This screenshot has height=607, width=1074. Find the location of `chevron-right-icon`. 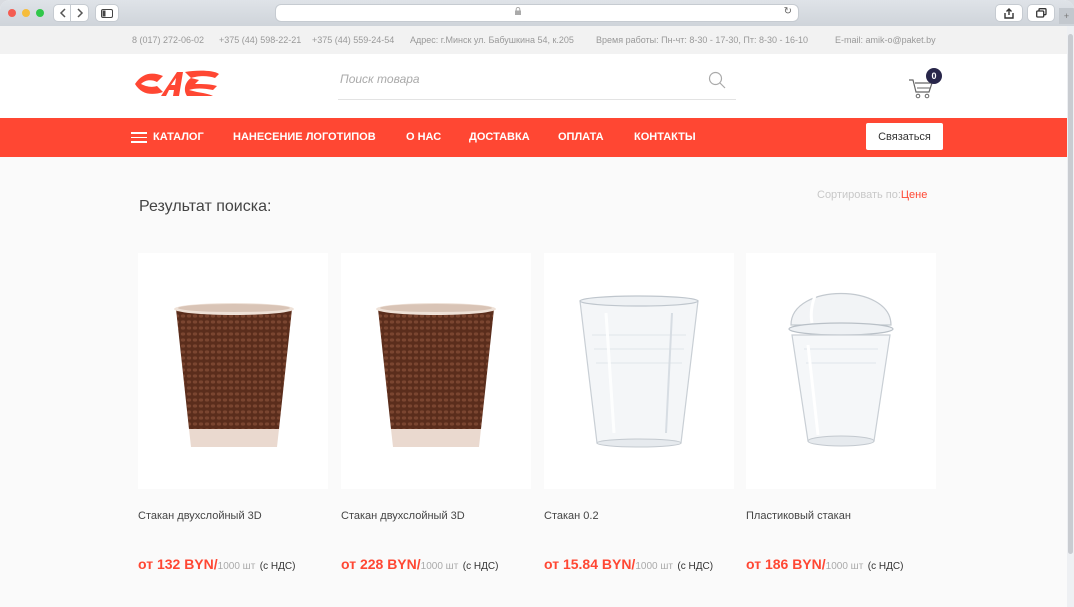

chevron-right-icon is located at coordinates (79, 13).